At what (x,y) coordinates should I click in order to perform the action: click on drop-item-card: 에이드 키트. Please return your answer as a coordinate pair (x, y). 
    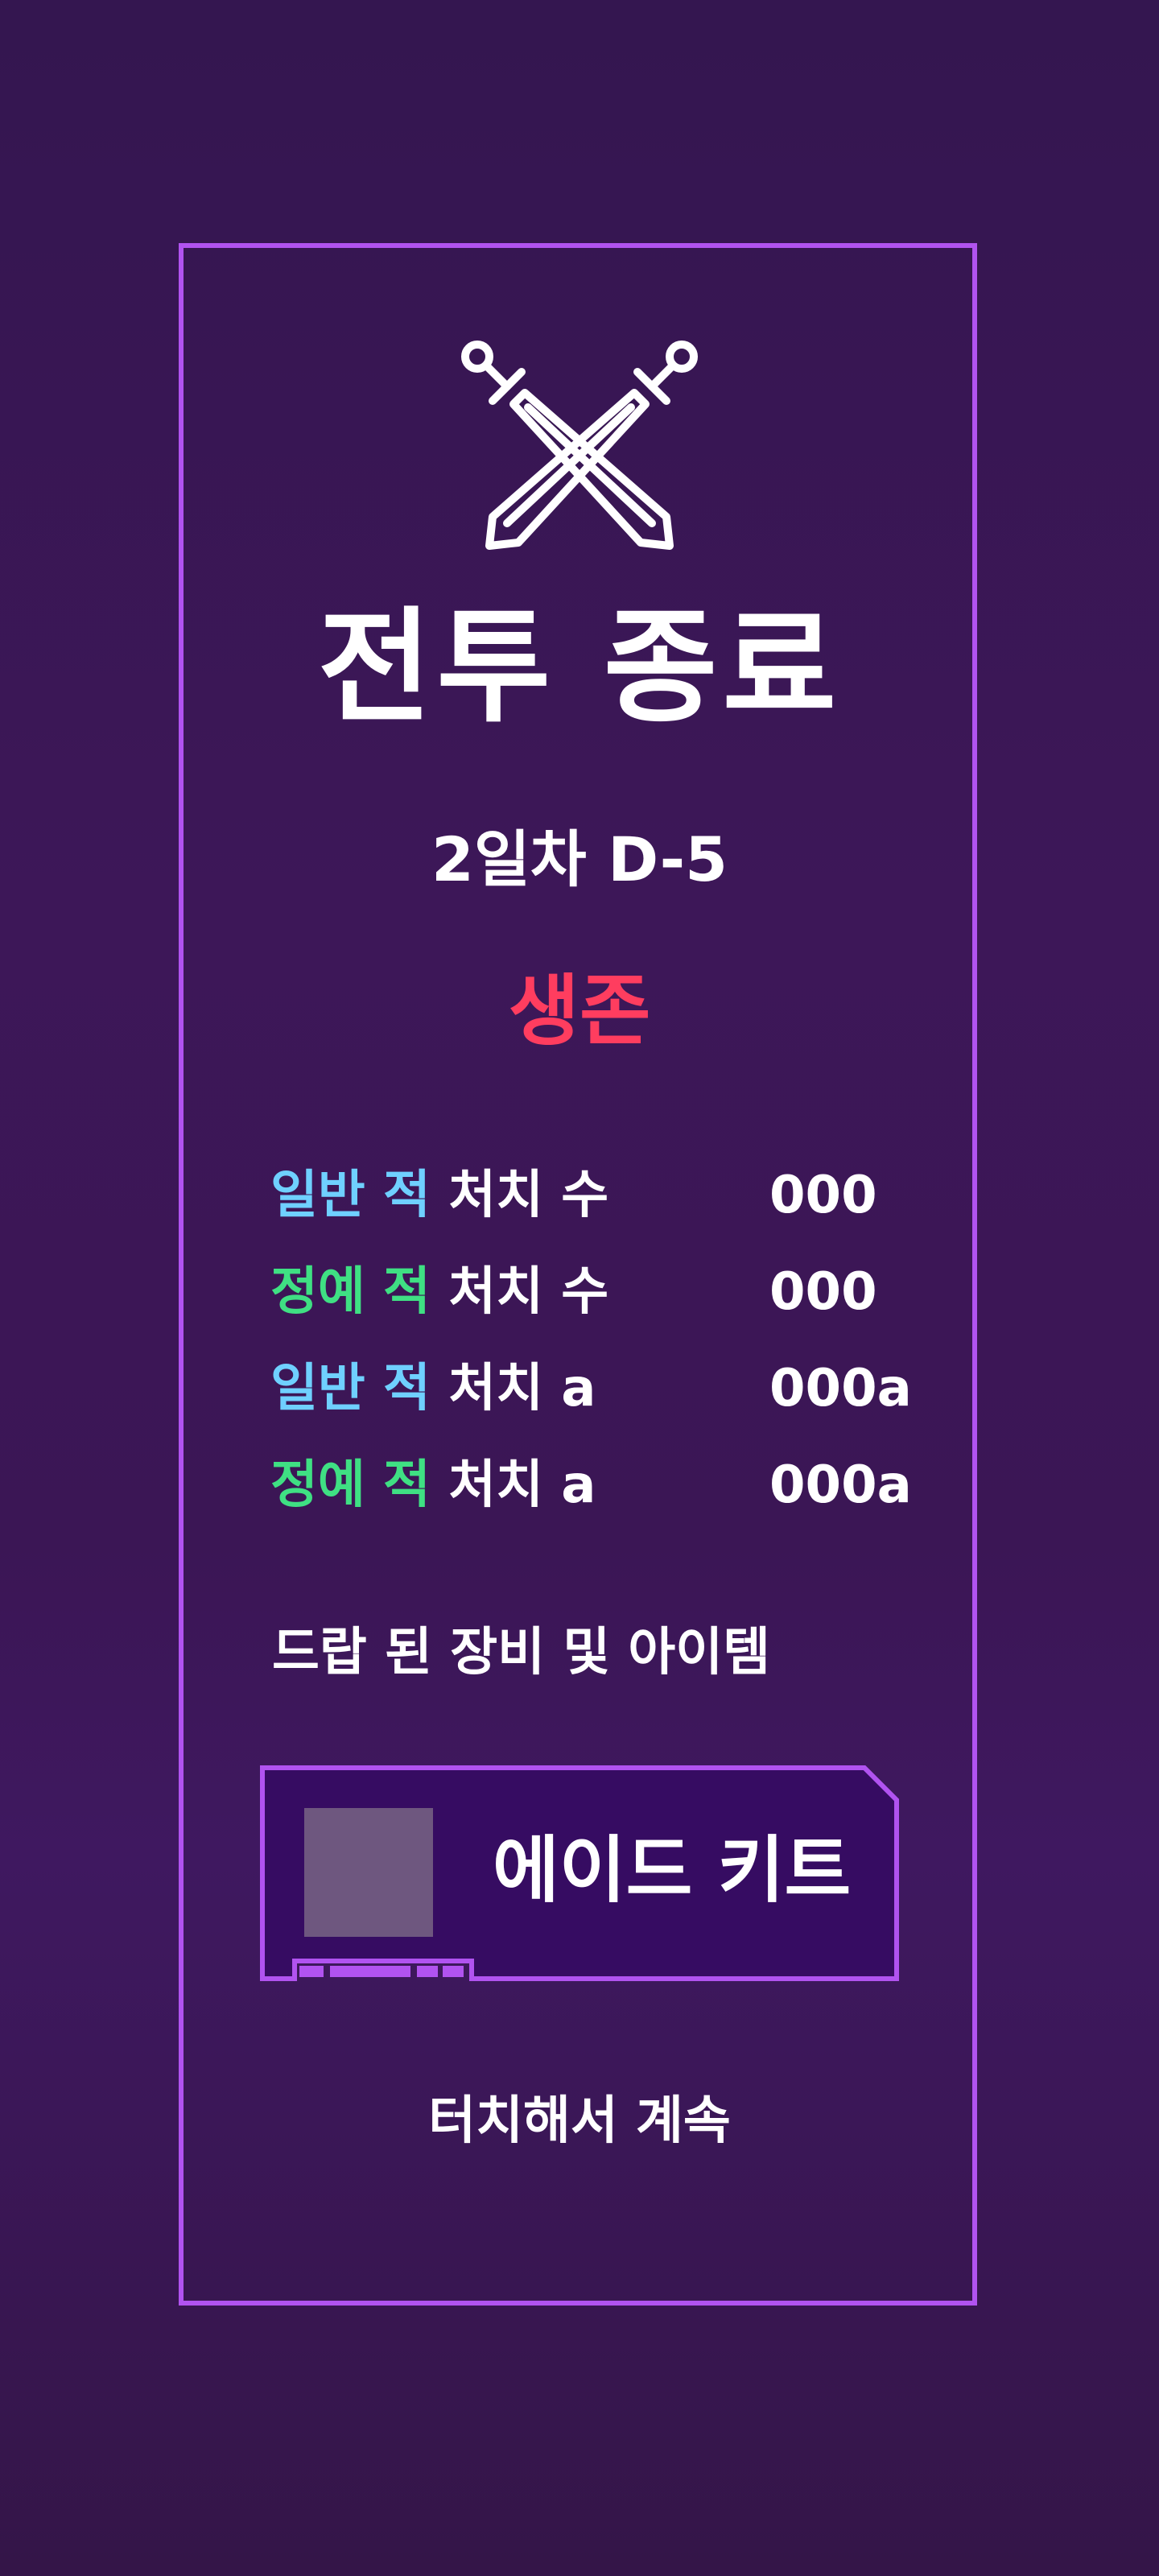
    Looking at the image, I should click on (579, 1875).